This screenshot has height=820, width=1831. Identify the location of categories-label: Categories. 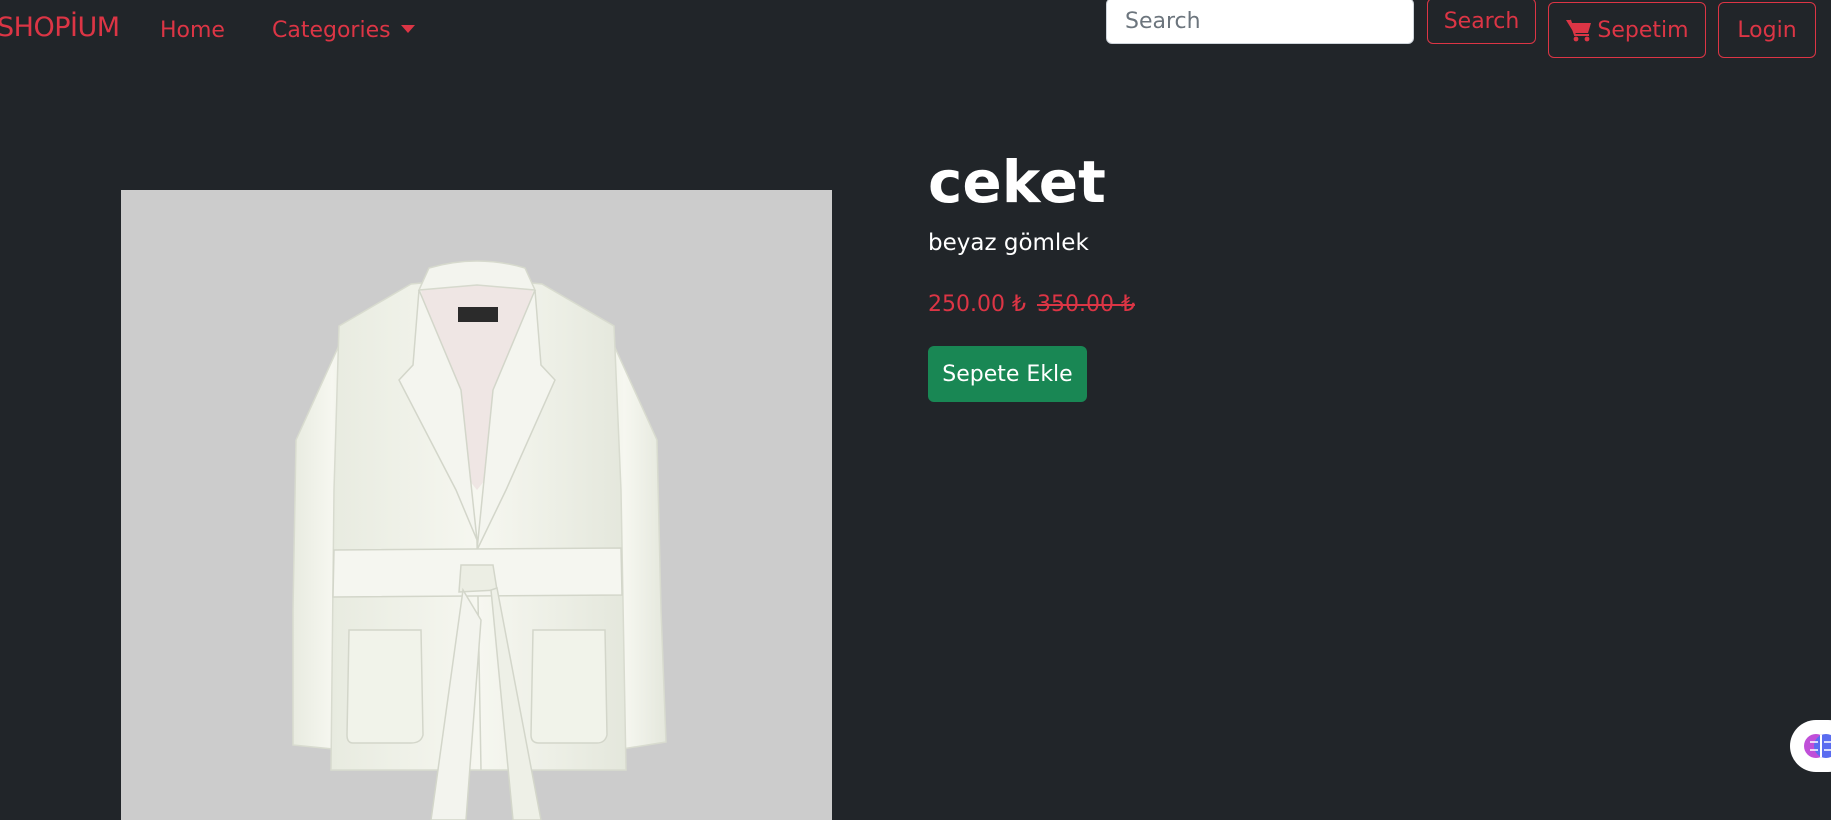
(331, 30).